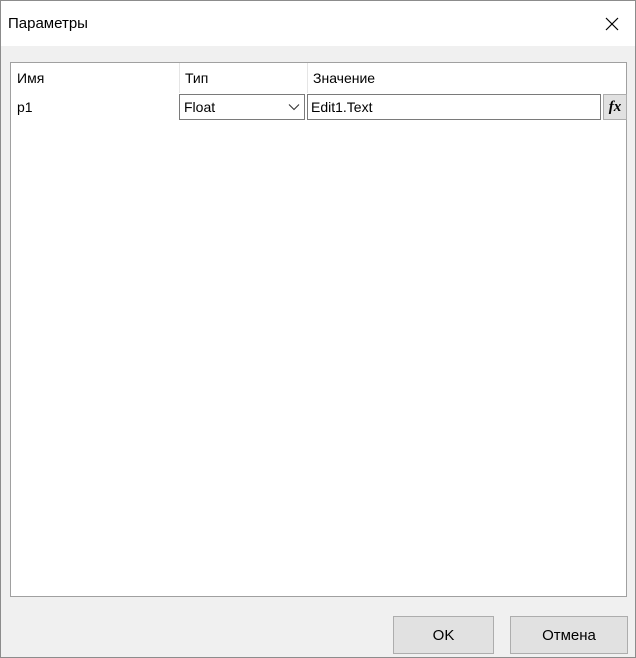  Describe the element at coordinates (95, 78) in the screenshot. I see `column-header-name: Имя` at that location.